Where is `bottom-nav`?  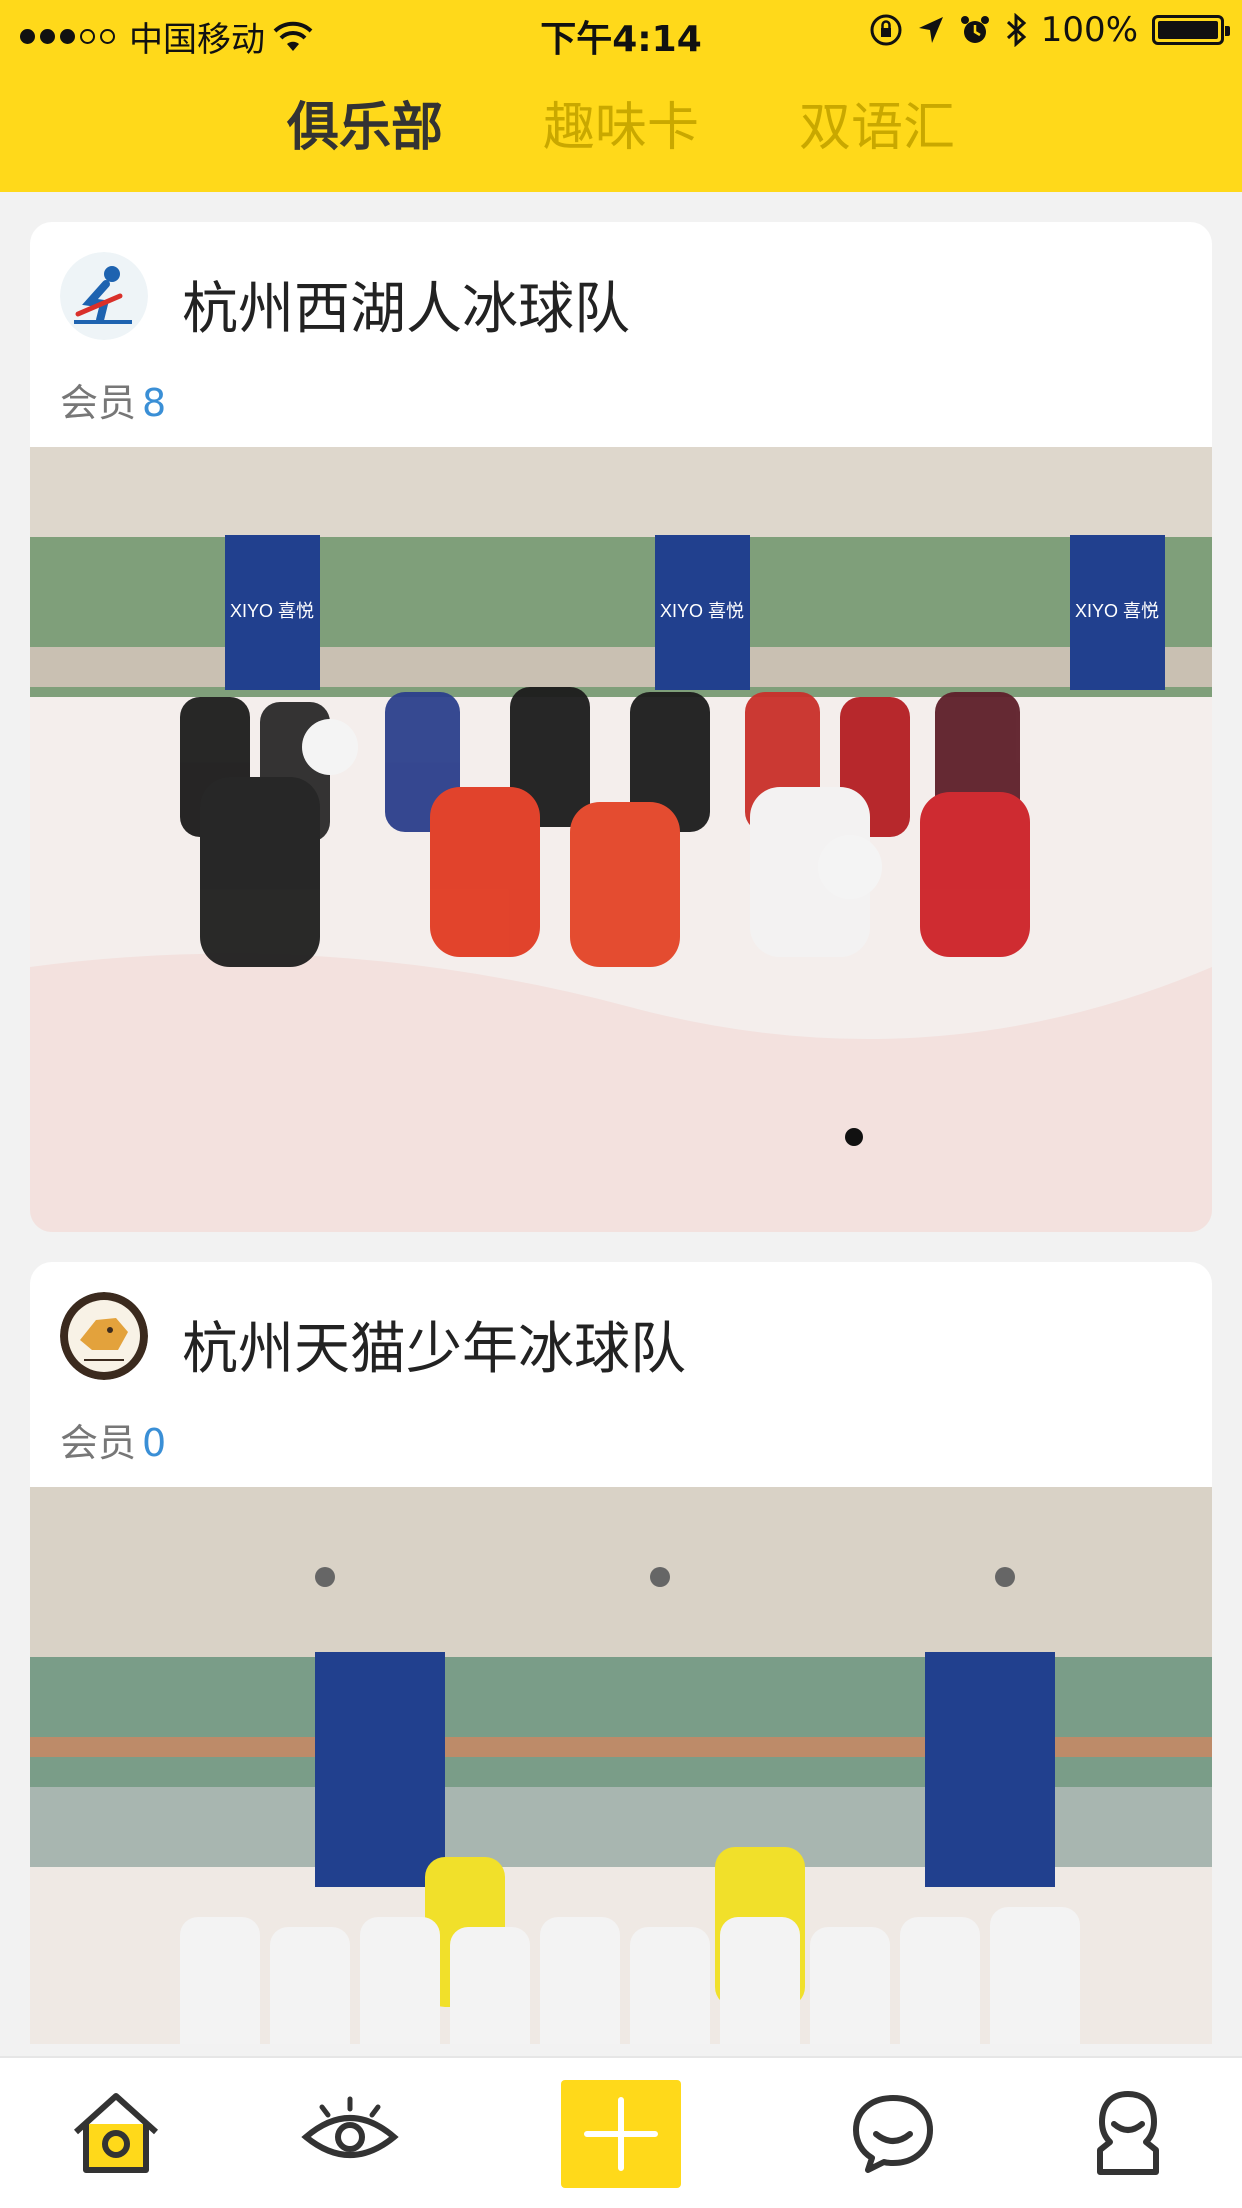
bottom-nav is located at coordinates (621, 2132).